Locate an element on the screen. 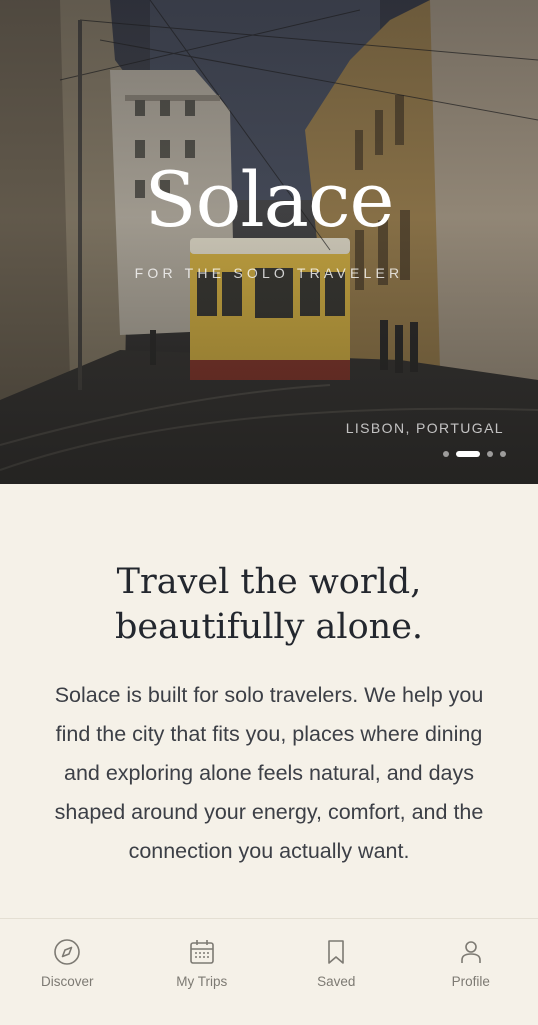 Image resolution: width=538 pixels, height=1025 pixels. bottom-tab-bar: Discover My Trips Saved Profile is located at coordinates (269, 971).